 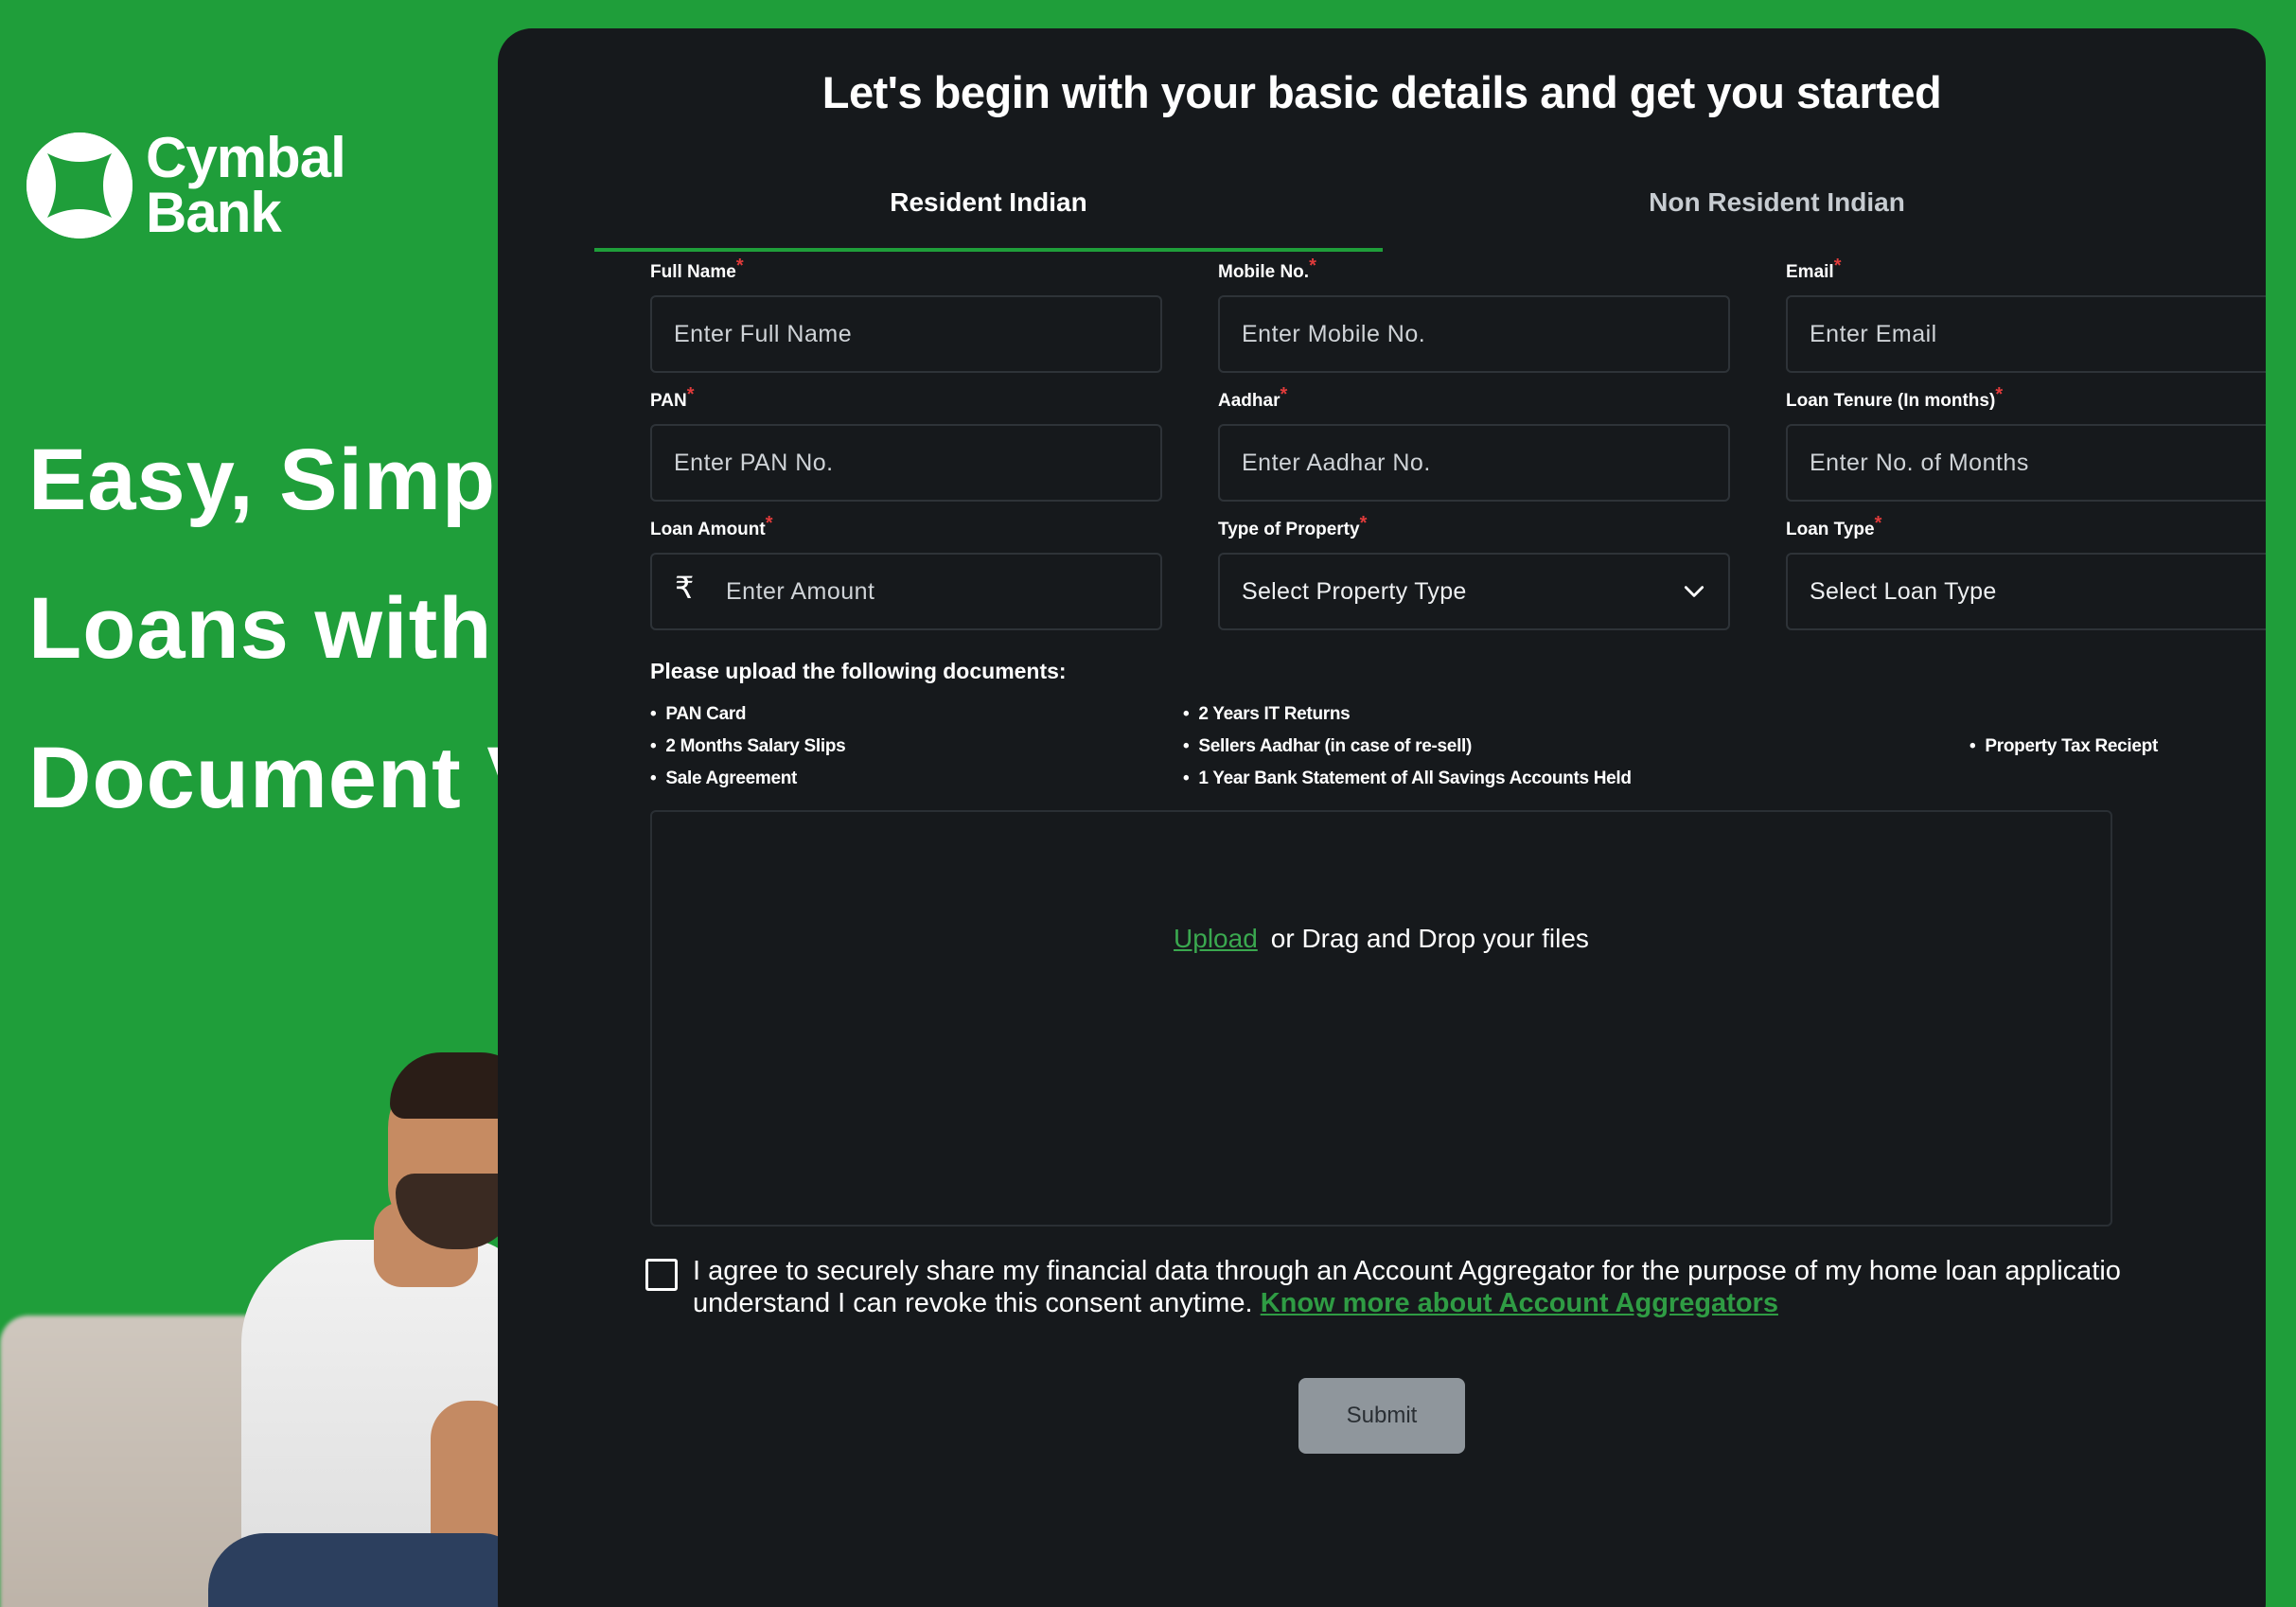 What do you see at coordinates (79, 185) in the screenshot?
I see `cymbal-star-icon` at bounding box center [79, 185].